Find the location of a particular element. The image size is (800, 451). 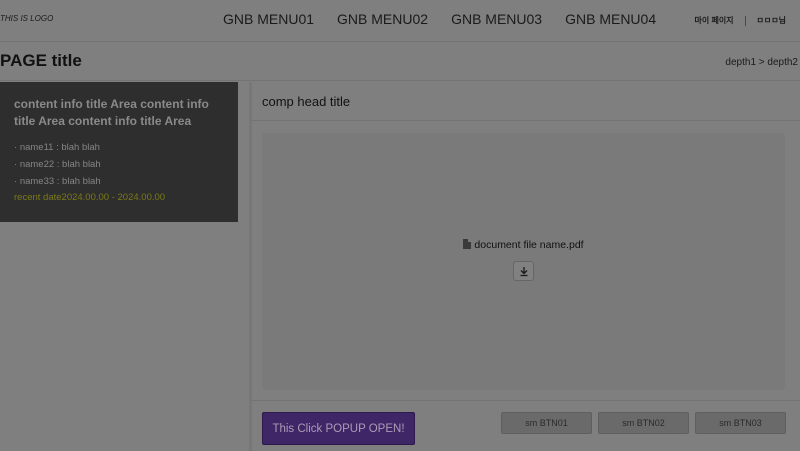

sm-button-01: sm BTN01 is located at coordinates (546, 423).